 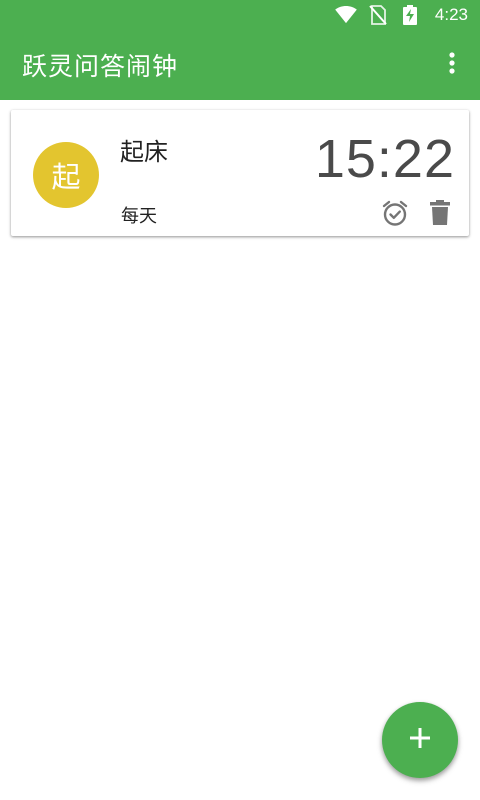 What do you see at coordinates (144, 152) in the screenshot?
I see `alarm-label: 起床` at bounding box center [144, 152].